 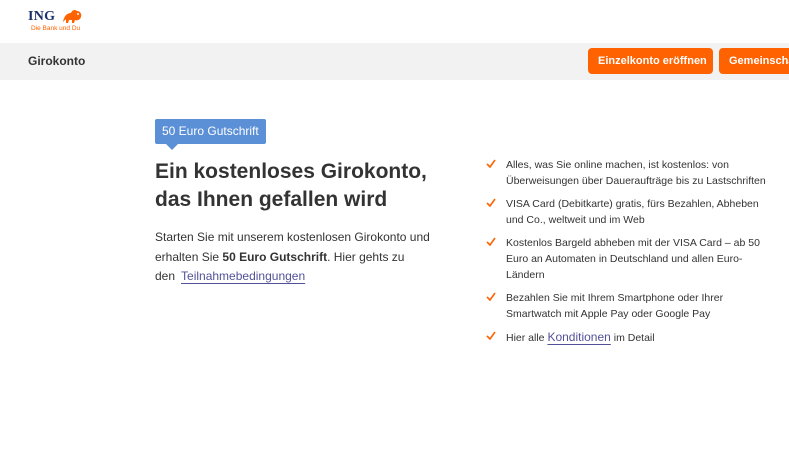 What do you see at coordinates (275, 256) in the screenshot?
I see `intro-bonus-highlight: 50 Euro Gutschrift` at bounding box center [275, 256].